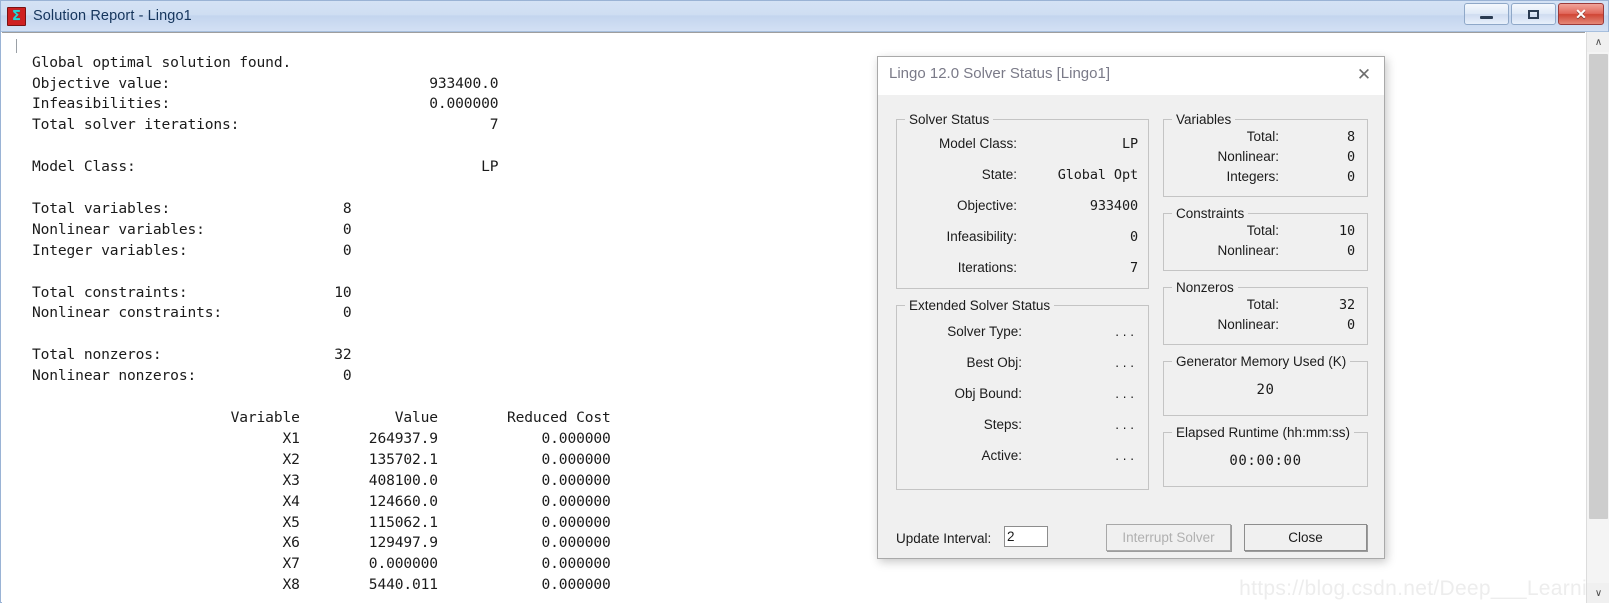 The width and height of the screenshot is (1609, 603). What do you see at coordinates (1350, 157) in the screenshot?
I see `value-variables-nonlinear: 0` at bounding box center [1350, 157].